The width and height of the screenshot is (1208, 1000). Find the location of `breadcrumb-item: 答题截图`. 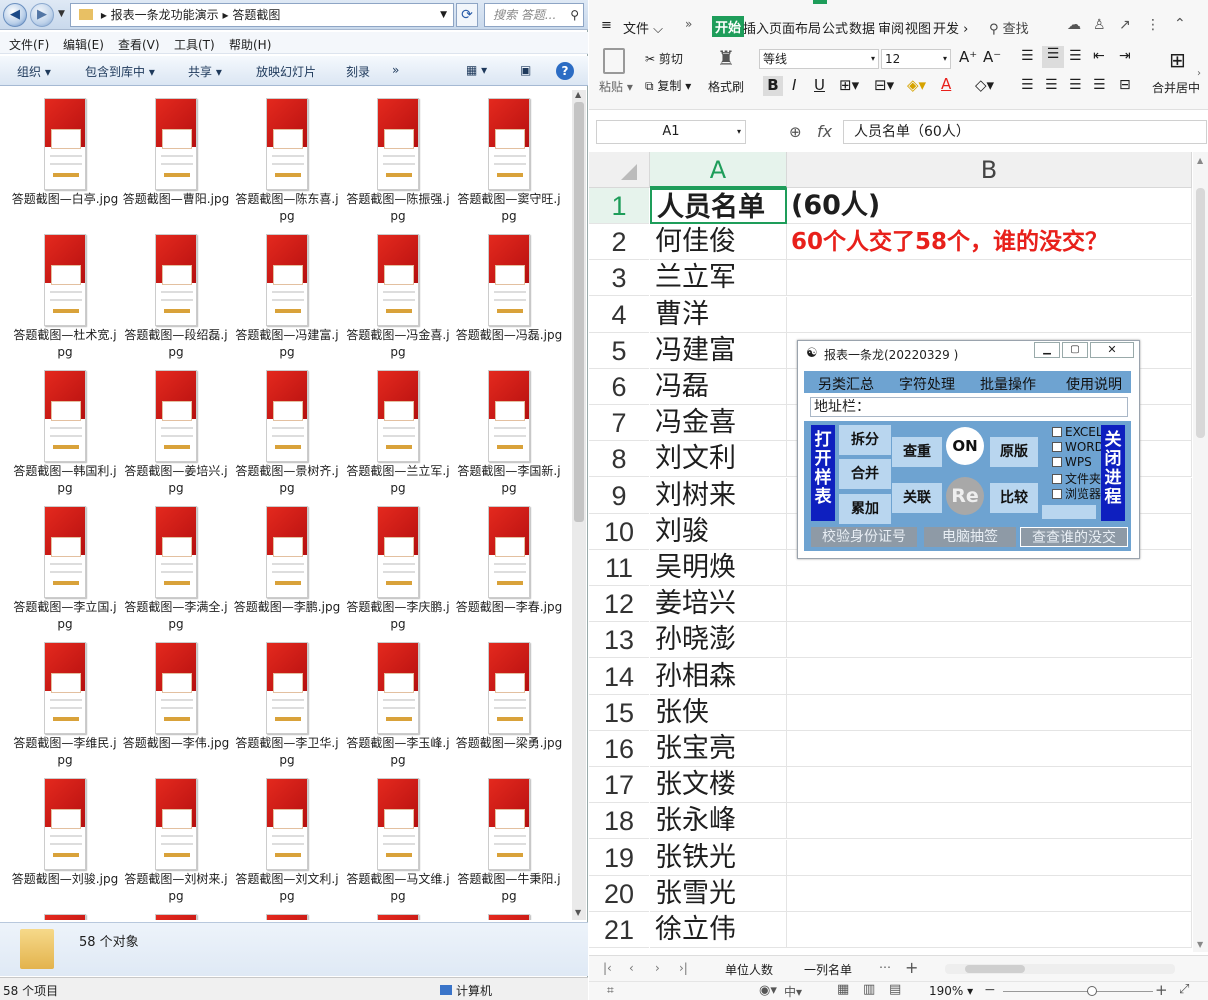

breadcrumb-item: 答题截图 is located at coordinates (256, 15).